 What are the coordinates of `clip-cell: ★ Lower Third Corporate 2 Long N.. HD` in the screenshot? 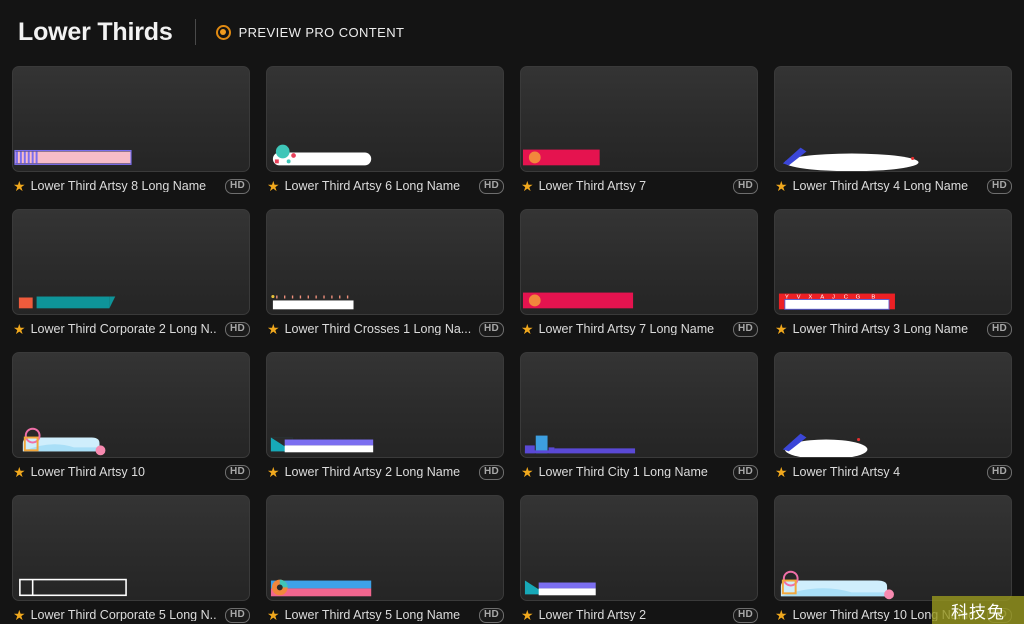 It's located at (131, 274).